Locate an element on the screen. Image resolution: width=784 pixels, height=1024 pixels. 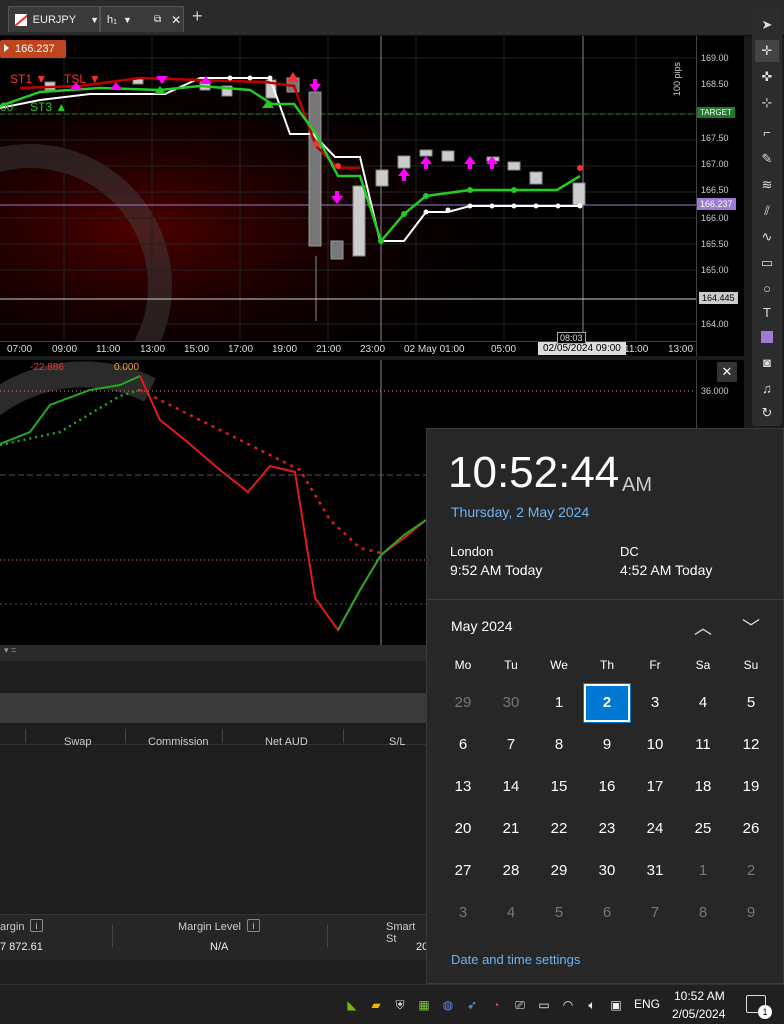
shield-icon: ⛨ is located at coordinates (400, 1005).